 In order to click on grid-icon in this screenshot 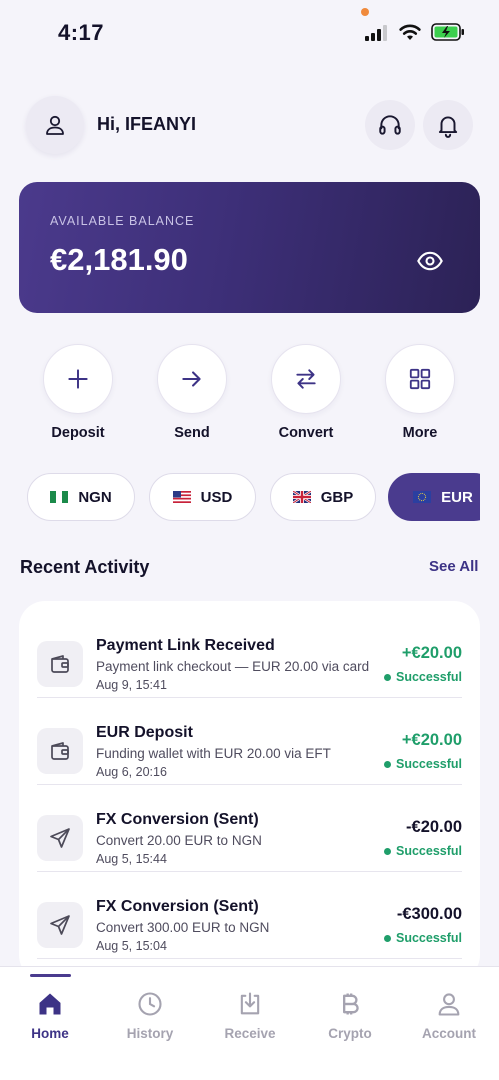, I will do `click(420, 379)`.